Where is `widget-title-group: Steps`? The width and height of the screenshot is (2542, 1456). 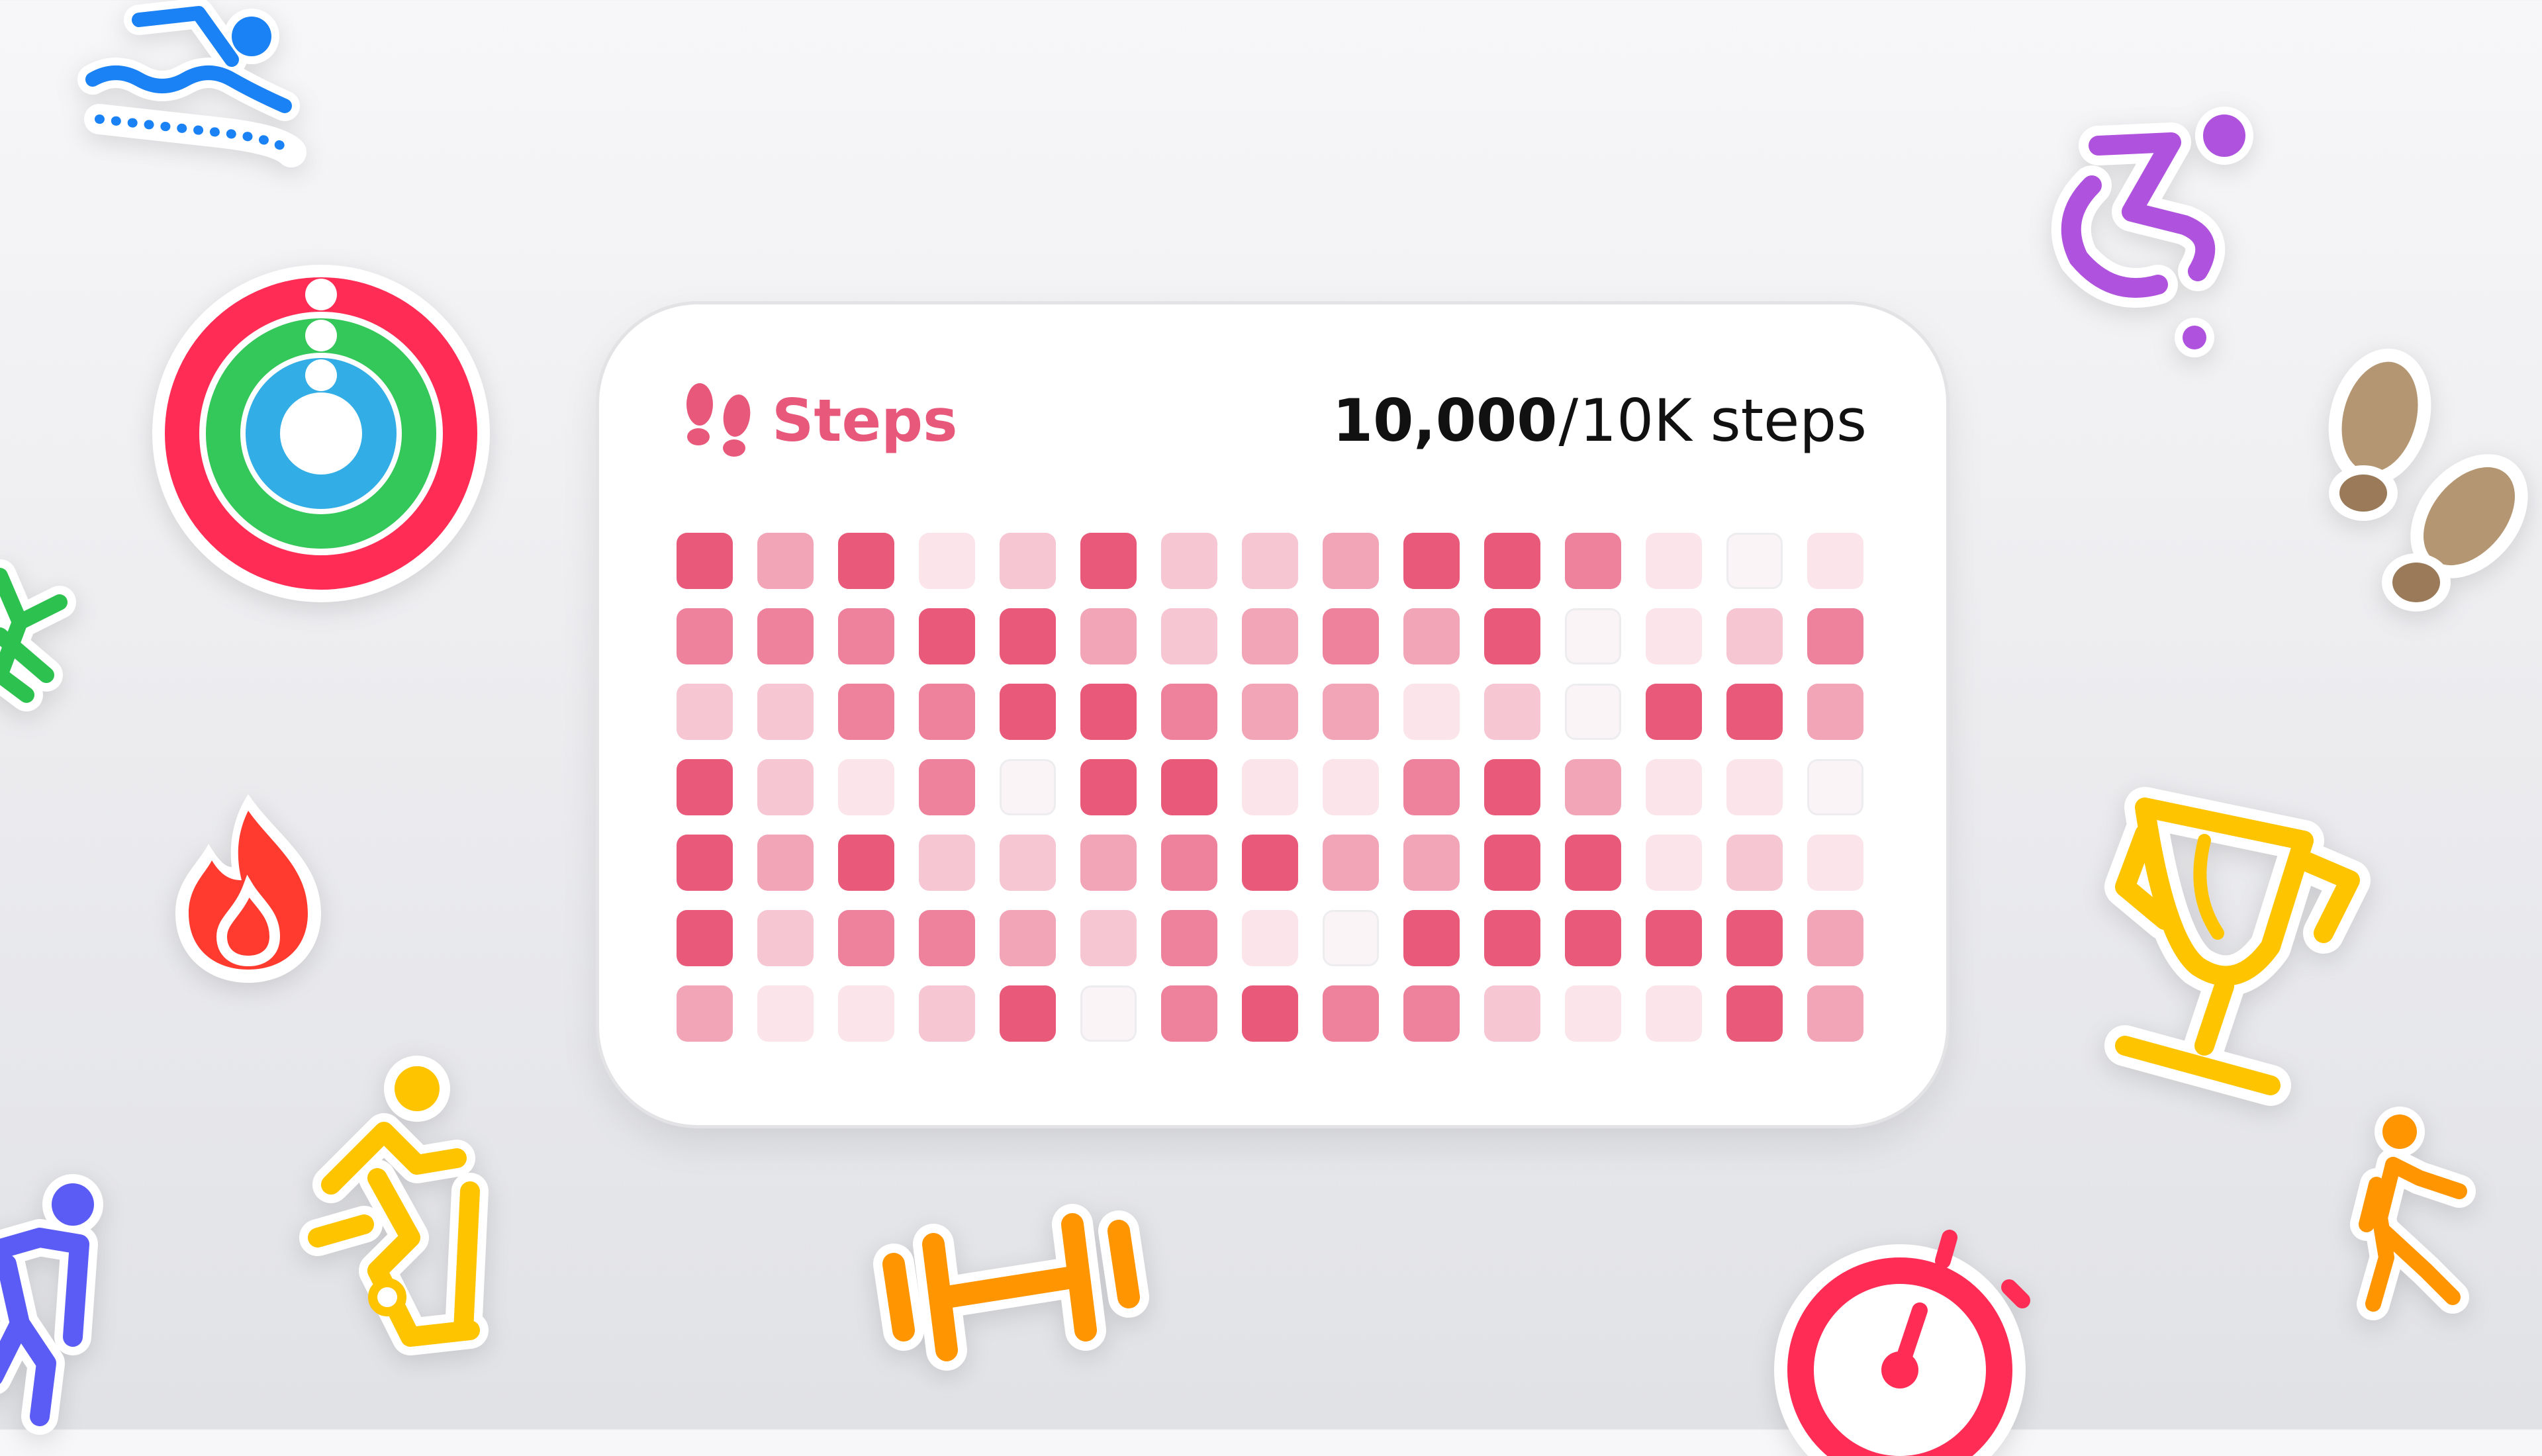 widget-title-group: Steps is located at coordinates (818, 420).